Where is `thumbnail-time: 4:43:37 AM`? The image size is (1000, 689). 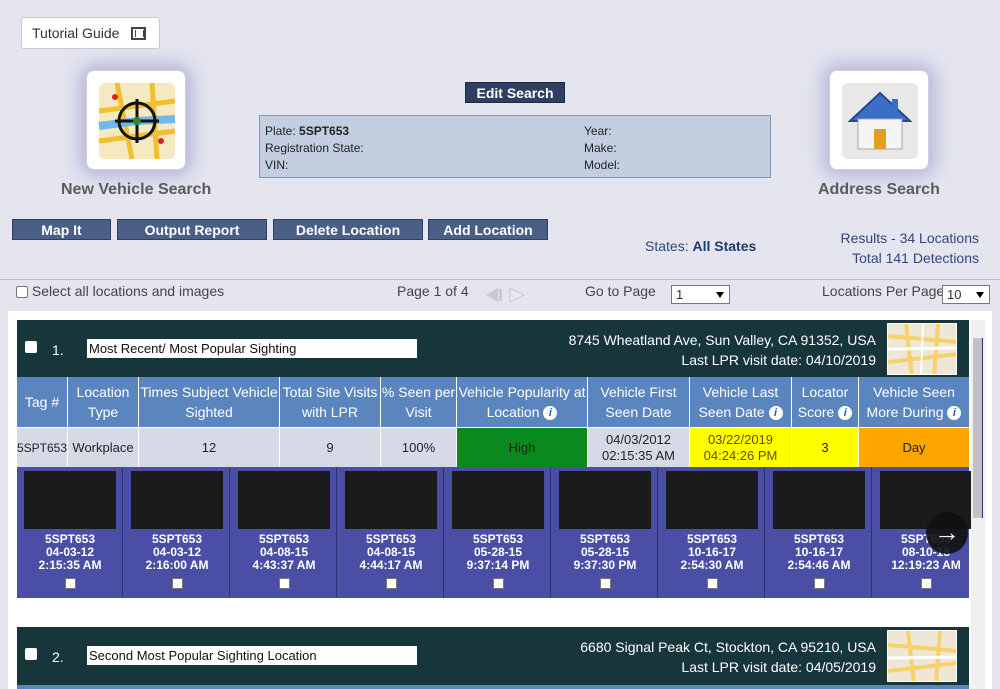 thumbnail-time: 4:43:37 AM is located at coordinates (284, 565).